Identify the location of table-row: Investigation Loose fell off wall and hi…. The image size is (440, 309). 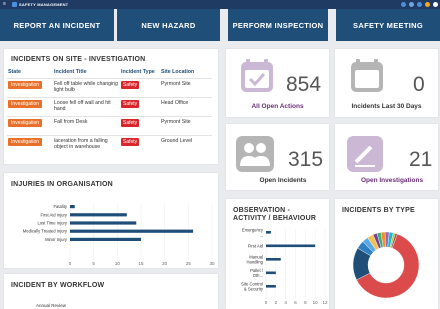
(109, 107).